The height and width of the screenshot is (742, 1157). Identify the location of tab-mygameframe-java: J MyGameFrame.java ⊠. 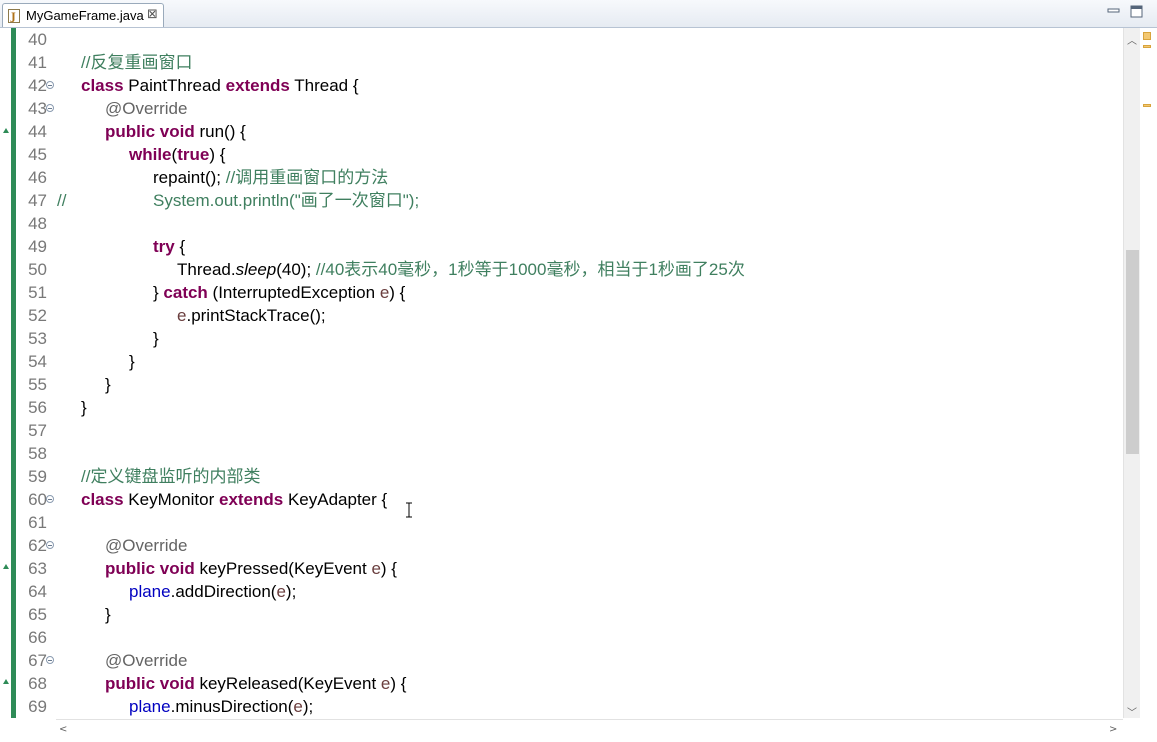
(83, 15).